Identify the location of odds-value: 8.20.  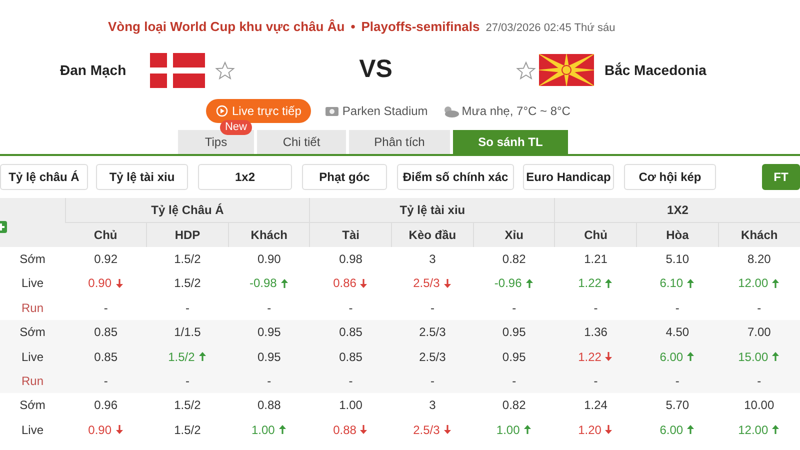
(759, 259).